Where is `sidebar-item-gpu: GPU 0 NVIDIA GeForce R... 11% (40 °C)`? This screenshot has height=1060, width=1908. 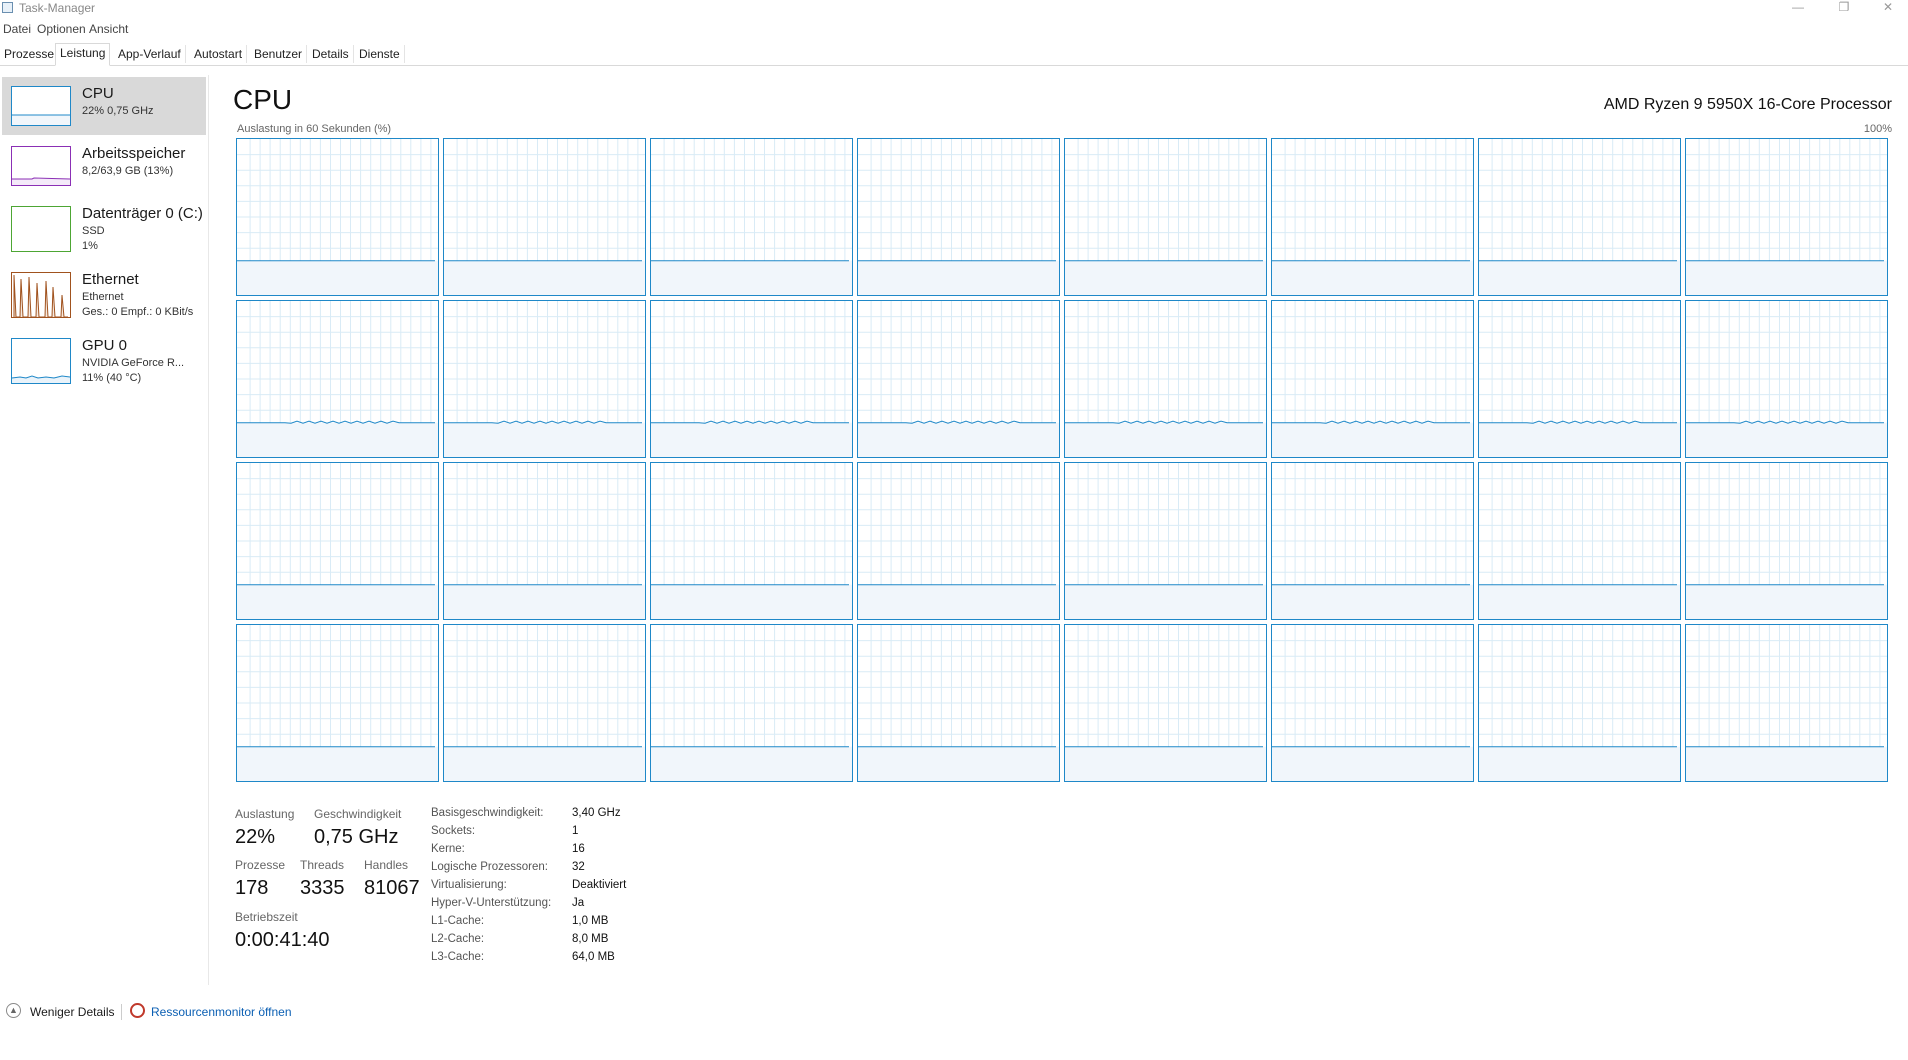
sidebar-item-gpu: GPU 0 NVIDIA GeForce R... 11% (40 °C) is located at coordinates (104, 358).